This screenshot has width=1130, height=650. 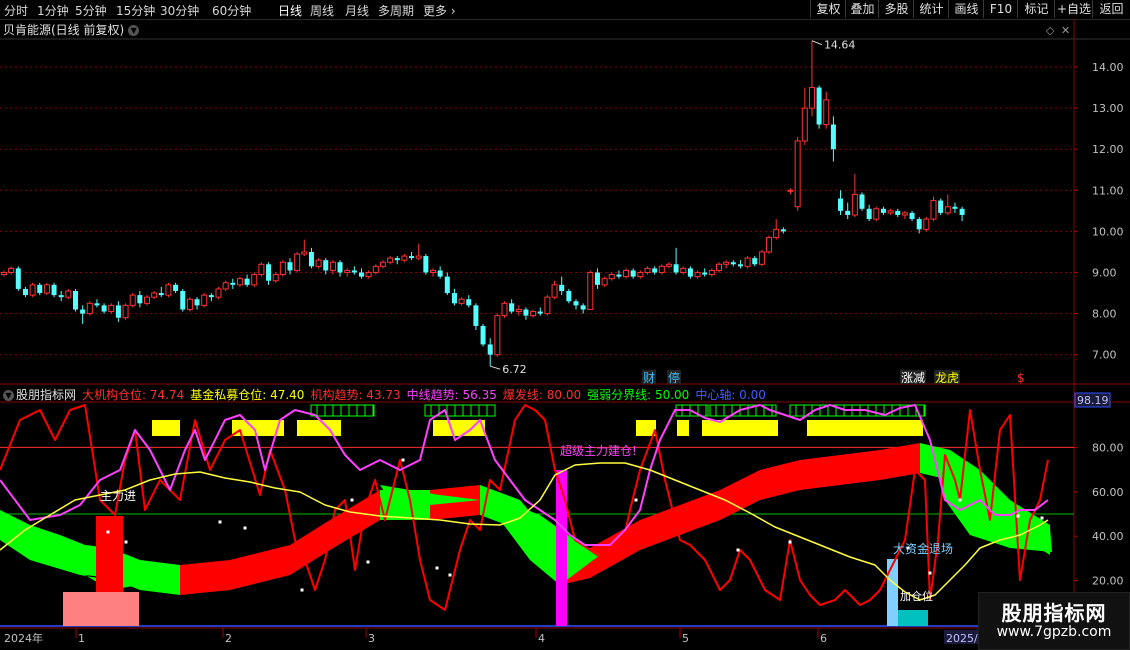 What do you see at coordinates (46, 395) in the screenshot?
I see `indicator-name: 股朋指标网` at bounding box center [46, 395].